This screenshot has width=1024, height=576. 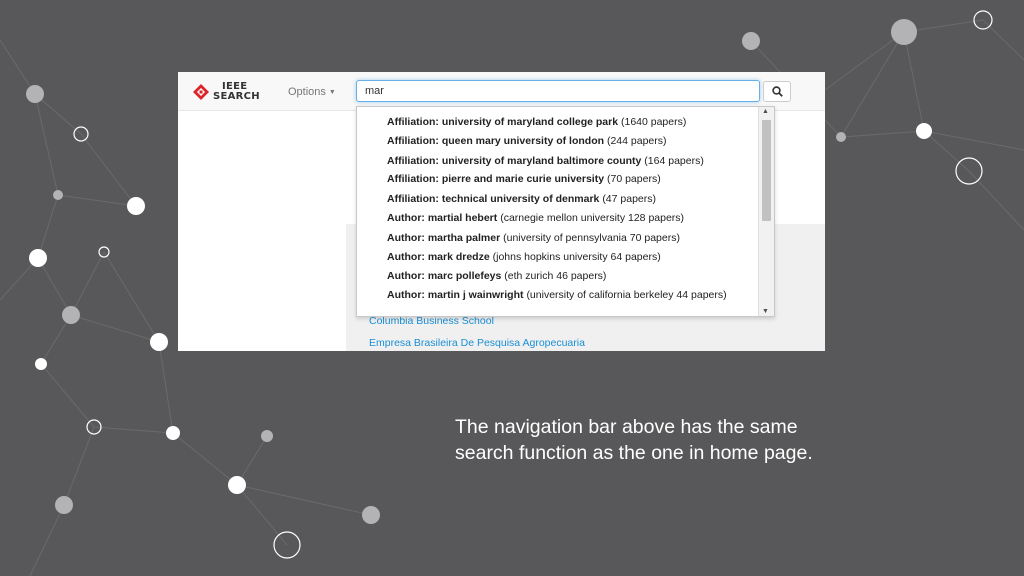 I want to click on suggestion-name: marc pollefeys, so click(x=464, y=276).